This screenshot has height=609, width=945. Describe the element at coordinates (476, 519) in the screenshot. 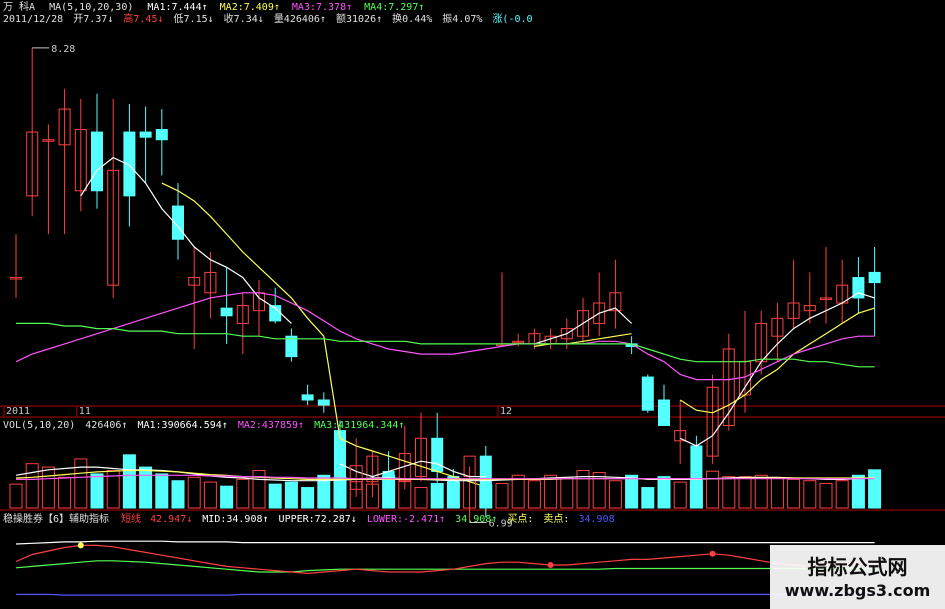

I see `indicator-val: 34.908↑` at that location.